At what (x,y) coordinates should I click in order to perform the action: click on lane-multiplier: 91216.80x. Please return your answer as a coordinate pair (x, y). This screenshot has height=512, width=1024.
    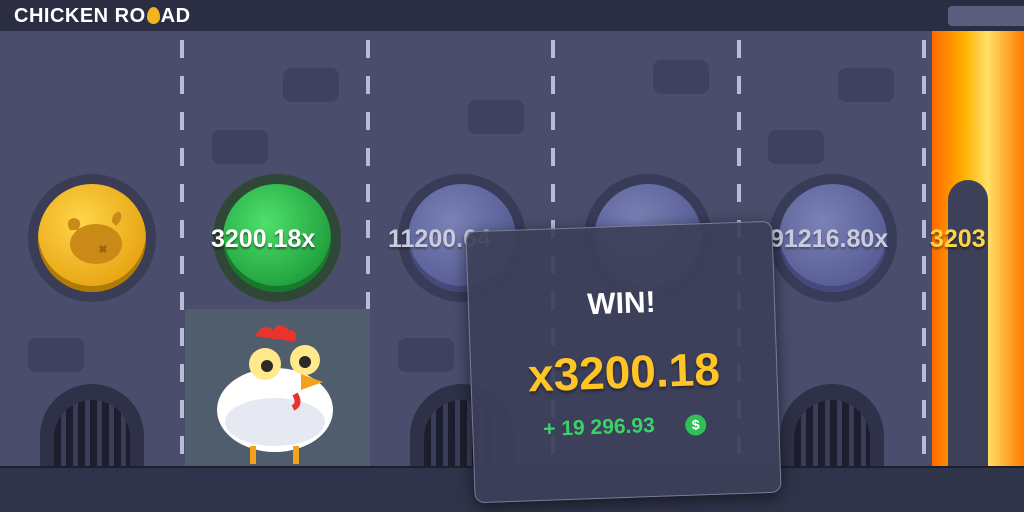
    Looking at the image, I should click on (829, 239).